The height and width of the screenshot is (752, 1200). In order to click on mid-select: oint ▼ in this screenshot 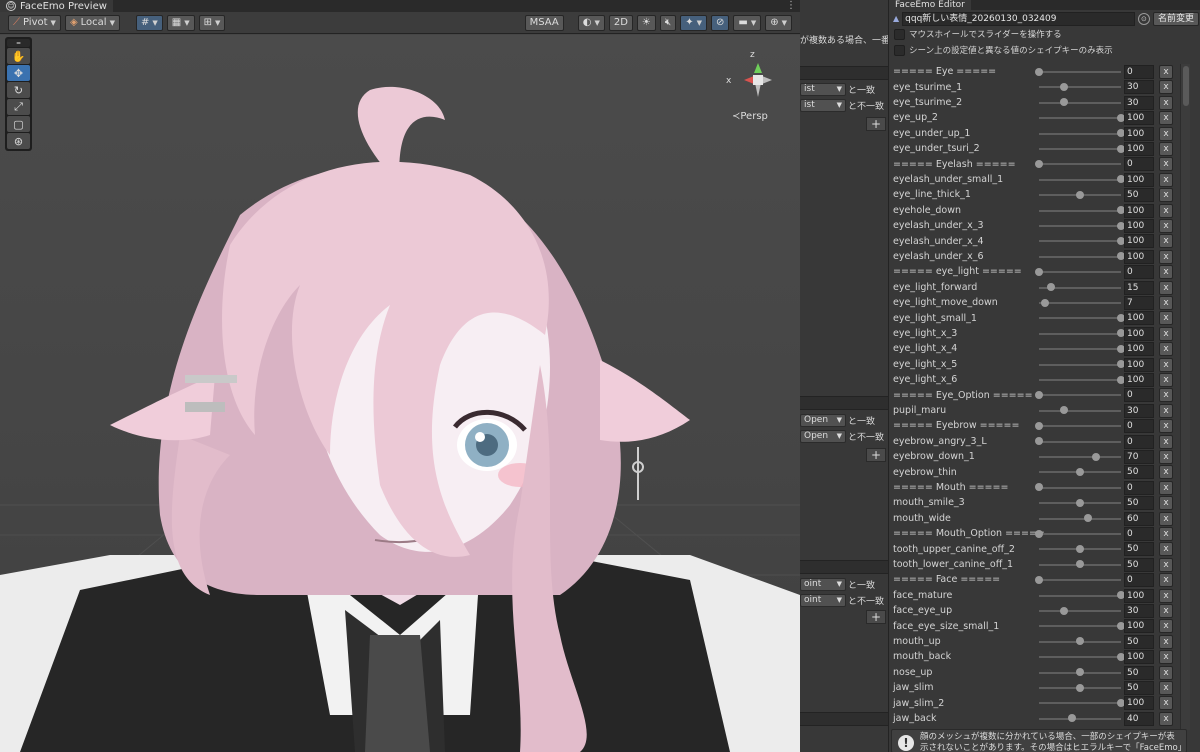, I will do `click(823, 584)`.